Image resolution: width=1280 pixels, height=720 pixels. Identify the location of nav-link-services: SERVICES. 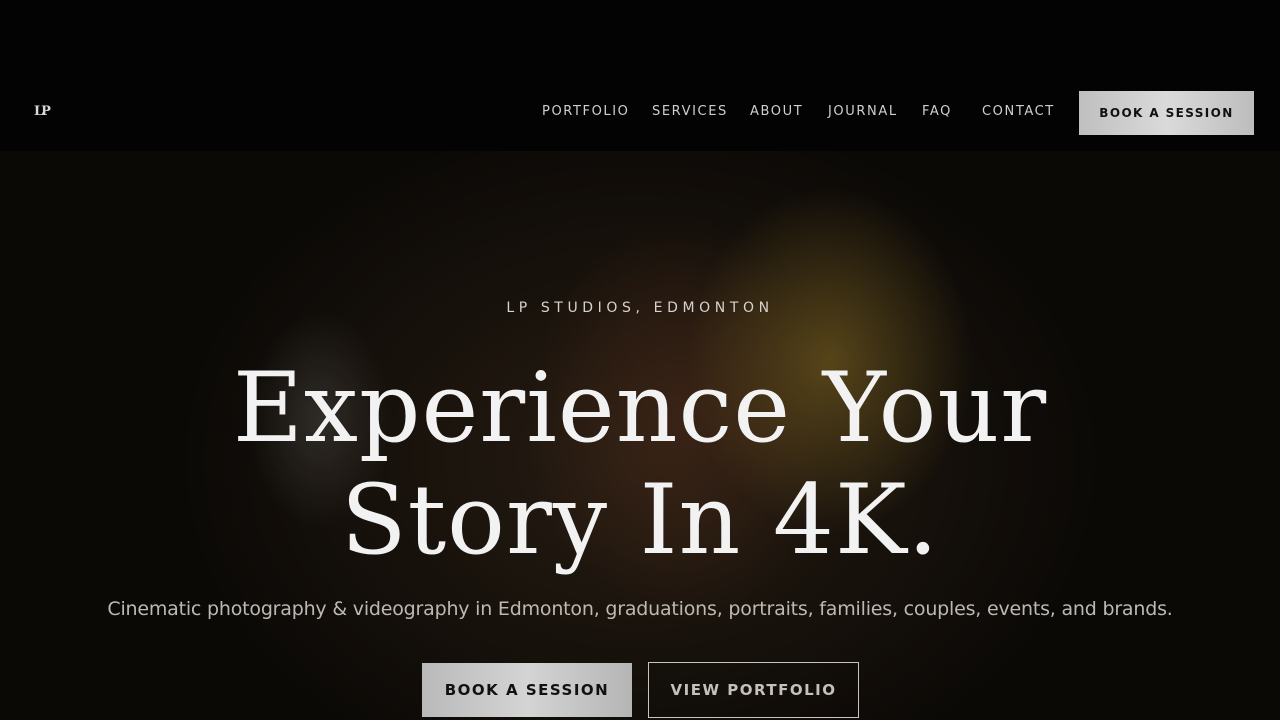
(690, 111).